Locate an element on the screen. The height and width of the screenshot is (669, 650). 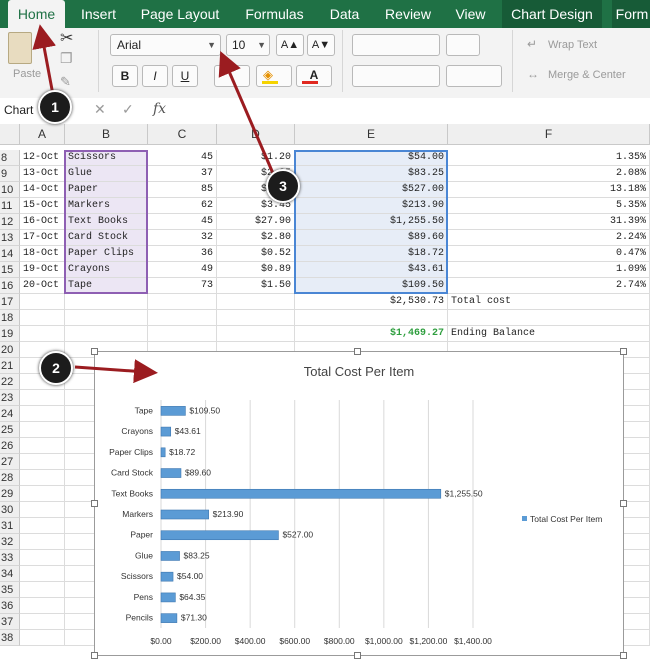
cell-c: 85 is located at coordinates (182, 190).